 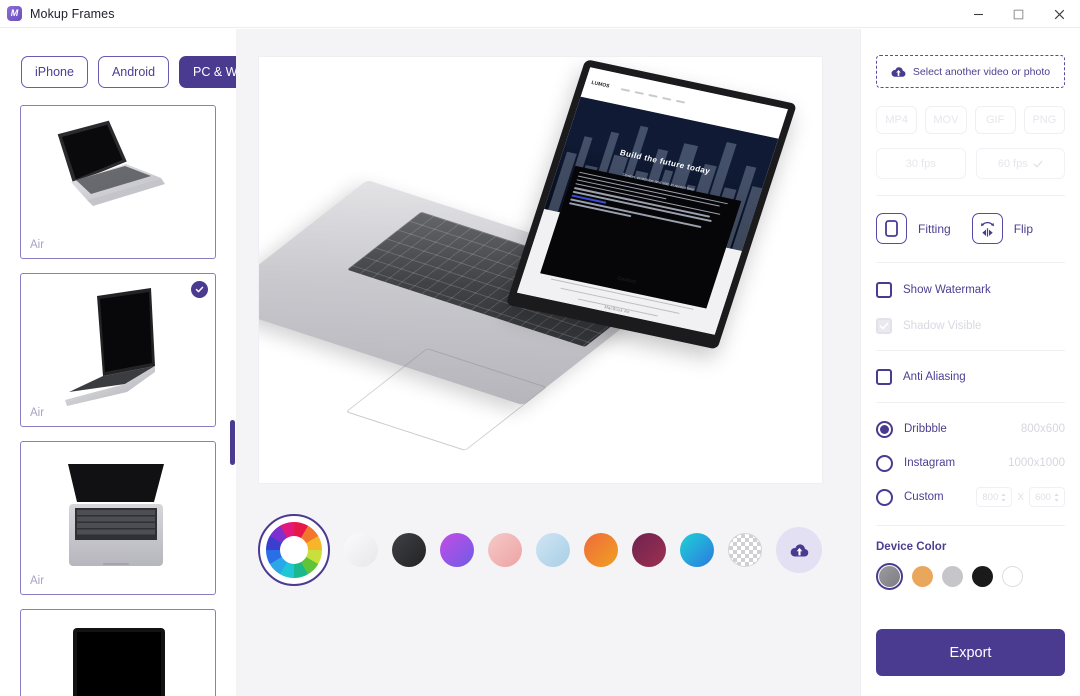 I want to click on device-color-black, so click(x=982, y=576).